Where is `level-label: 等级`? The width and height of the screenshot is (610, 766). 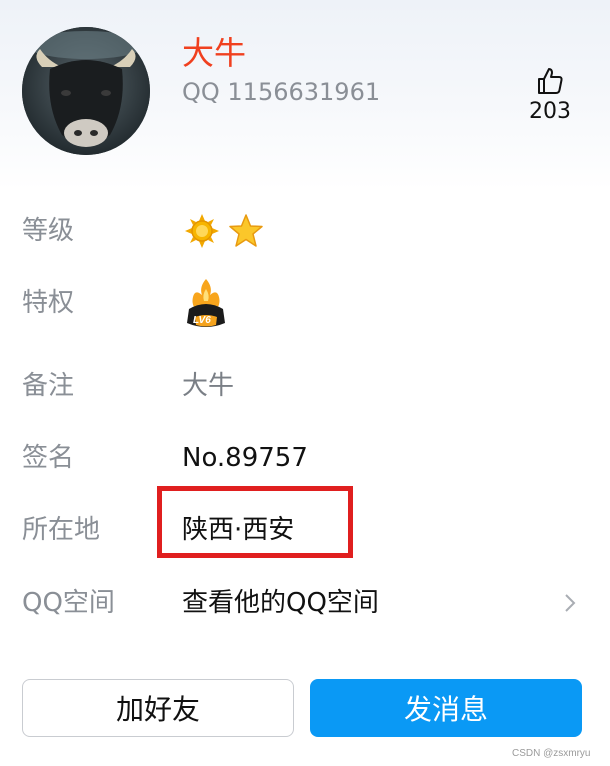
level-label: 等级 is located at coordinates (48, 231).